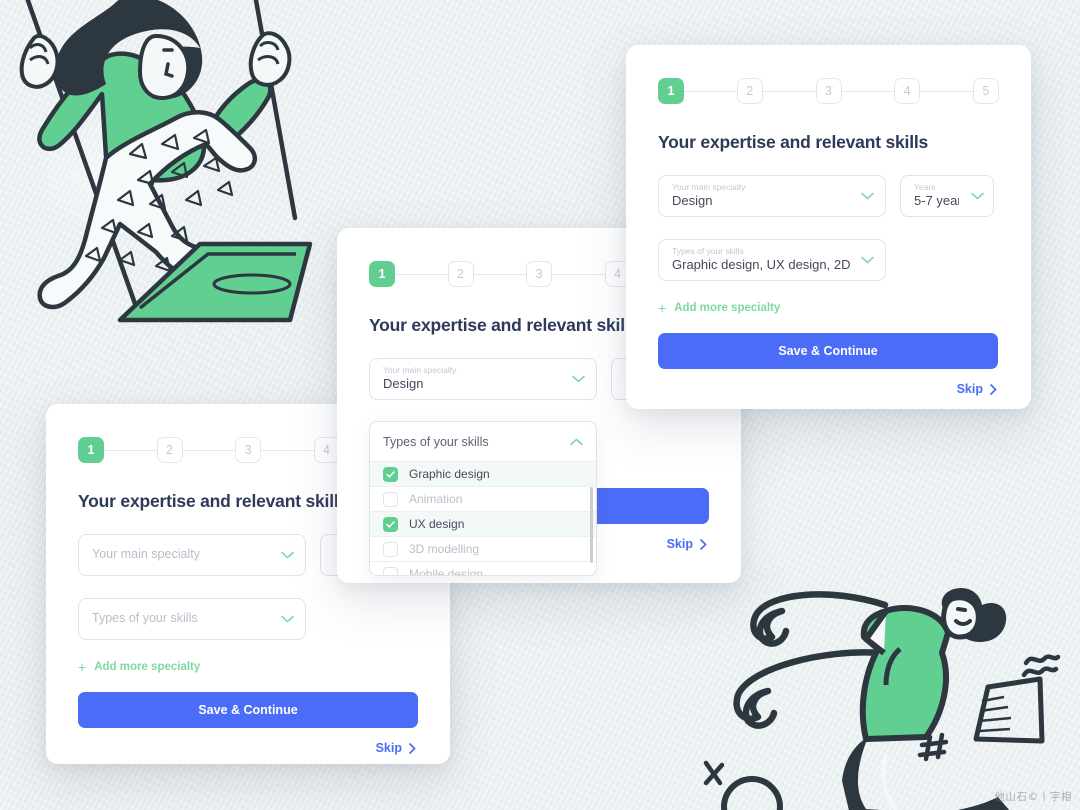 The width and height of the screenshot is (1080, 810). I want to click on skills-placeholder: Types of your skills, so click(145, 618).